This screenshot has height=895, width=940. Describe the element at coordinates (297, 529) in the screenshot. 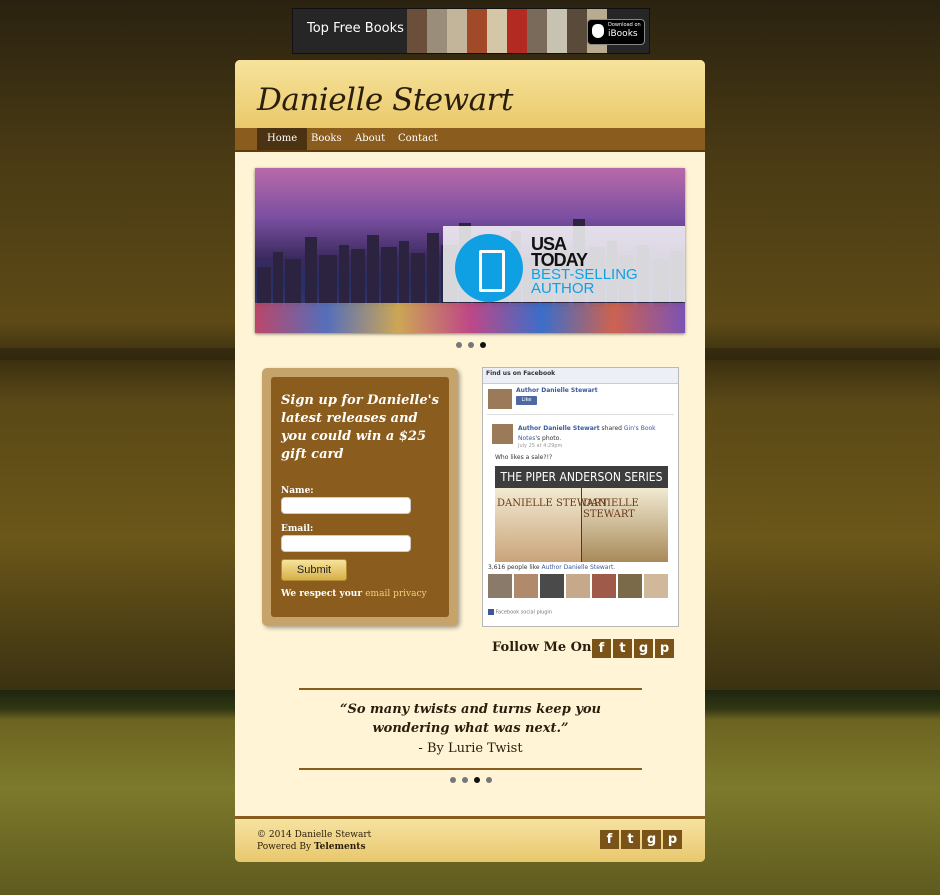

I see `email-label: Email:` at that location.